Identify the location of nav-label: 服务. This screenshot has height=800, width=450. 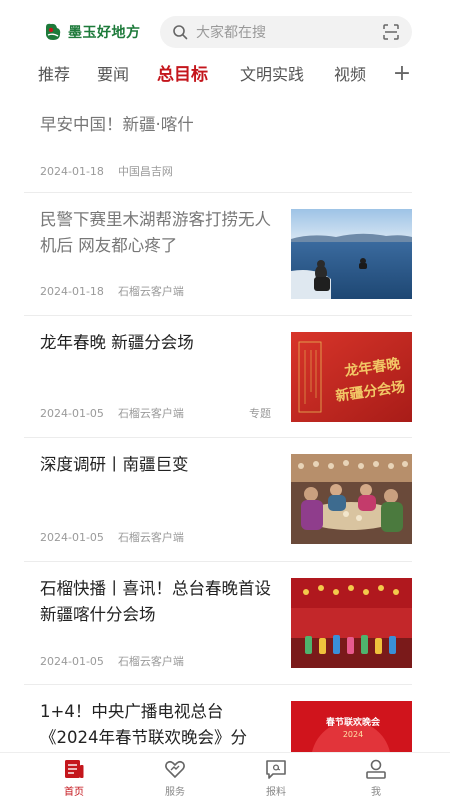
(175, 792).